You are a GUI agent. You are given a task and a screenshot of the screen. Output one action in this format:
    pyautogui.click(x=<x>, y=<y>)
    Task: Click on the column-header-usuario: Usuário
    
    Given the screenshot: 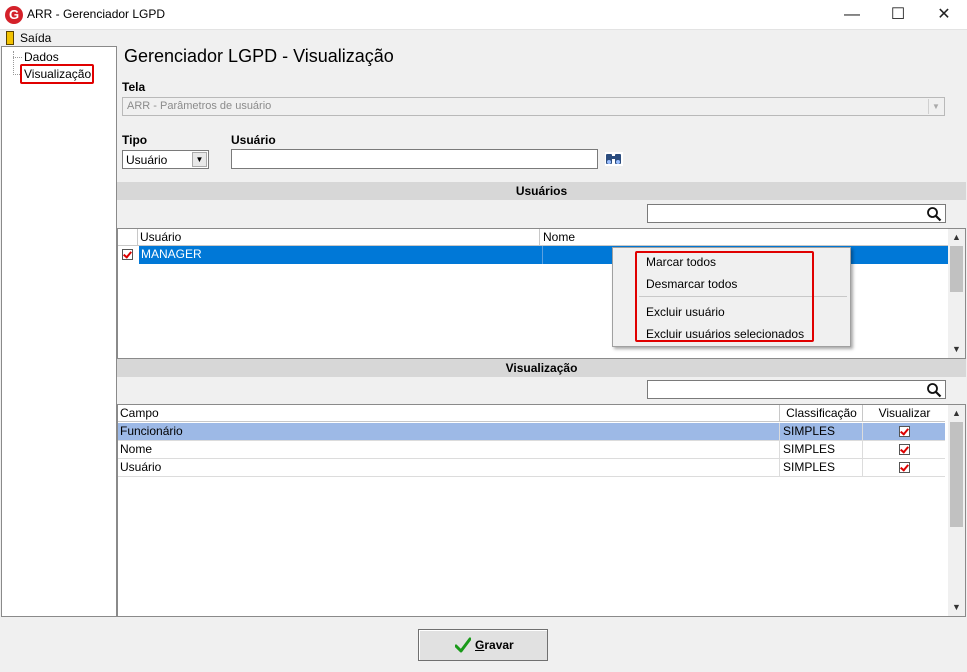 What is the action you would take?
    pyautogui.click(x=340, y=237)
    